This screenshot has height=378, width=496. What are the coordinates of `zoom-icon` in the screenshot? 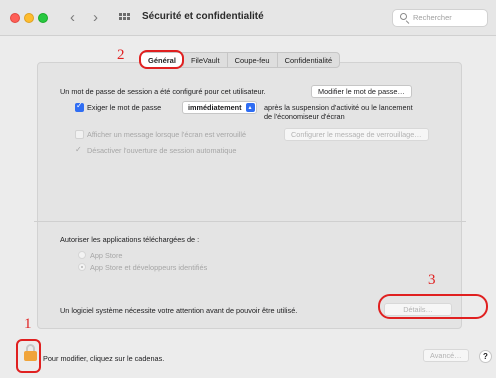 It's located at (43, 18).